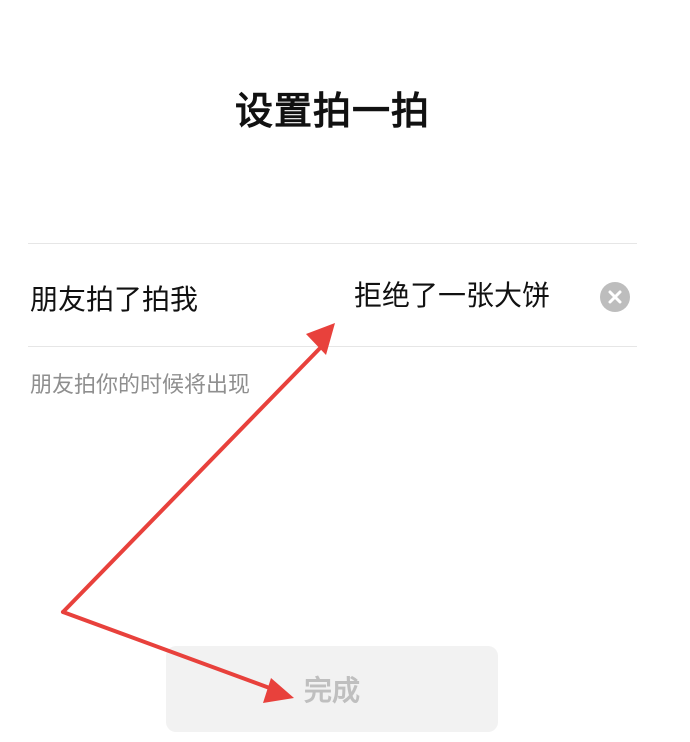 The width and height of the screenshot is (690, 742). What do you see at coordinates (140, 385) in the screenshot?
I see `hint-text: 朋友拍你的时候将出现` at bounding box center [140, 385].